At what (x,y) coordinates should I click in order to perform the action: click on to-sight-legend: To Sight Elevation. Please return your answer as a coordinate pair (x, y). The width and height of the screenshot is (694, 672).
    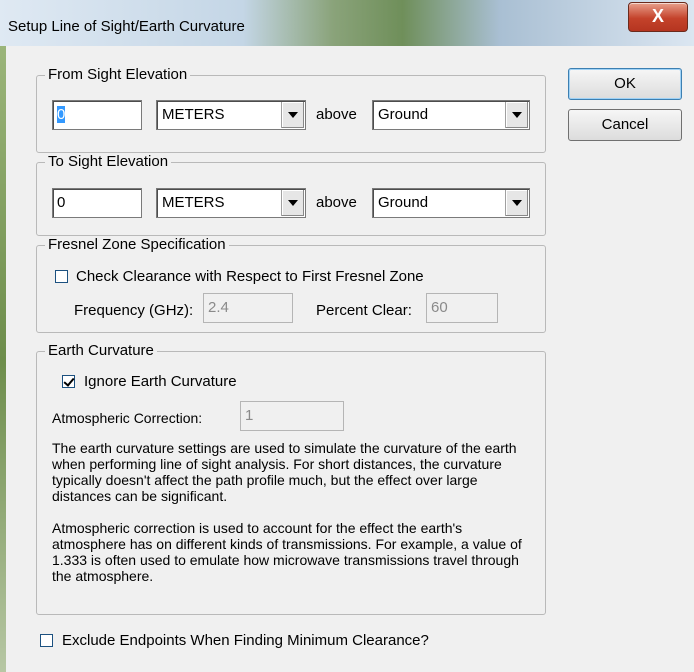
    Looking at the image, I should click on (108, 161).